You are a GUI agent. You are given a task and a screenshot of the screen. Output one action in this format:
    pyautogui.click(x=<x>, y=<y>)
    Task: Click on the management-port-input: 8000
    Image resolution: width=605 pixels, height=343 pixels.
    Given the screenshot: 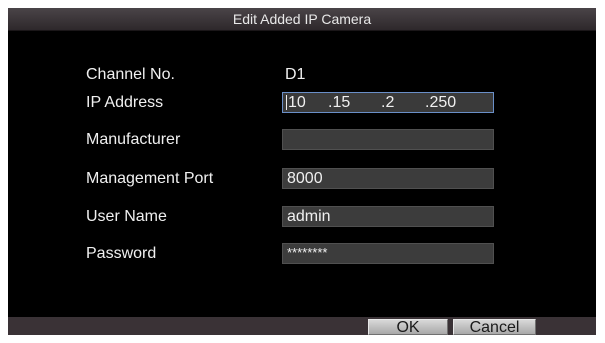 What is the action you would take?
    pyautogui.click(x=388, y=178)
    